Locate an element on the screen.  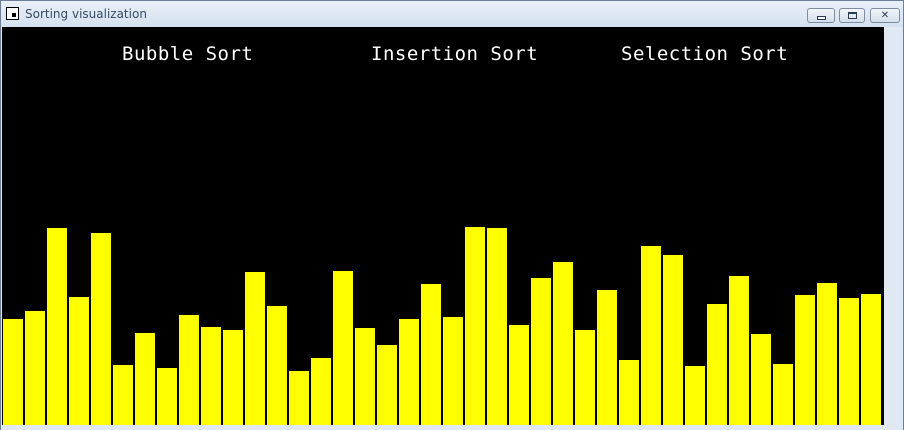
minimize-button is located at coordinates (821, 15).